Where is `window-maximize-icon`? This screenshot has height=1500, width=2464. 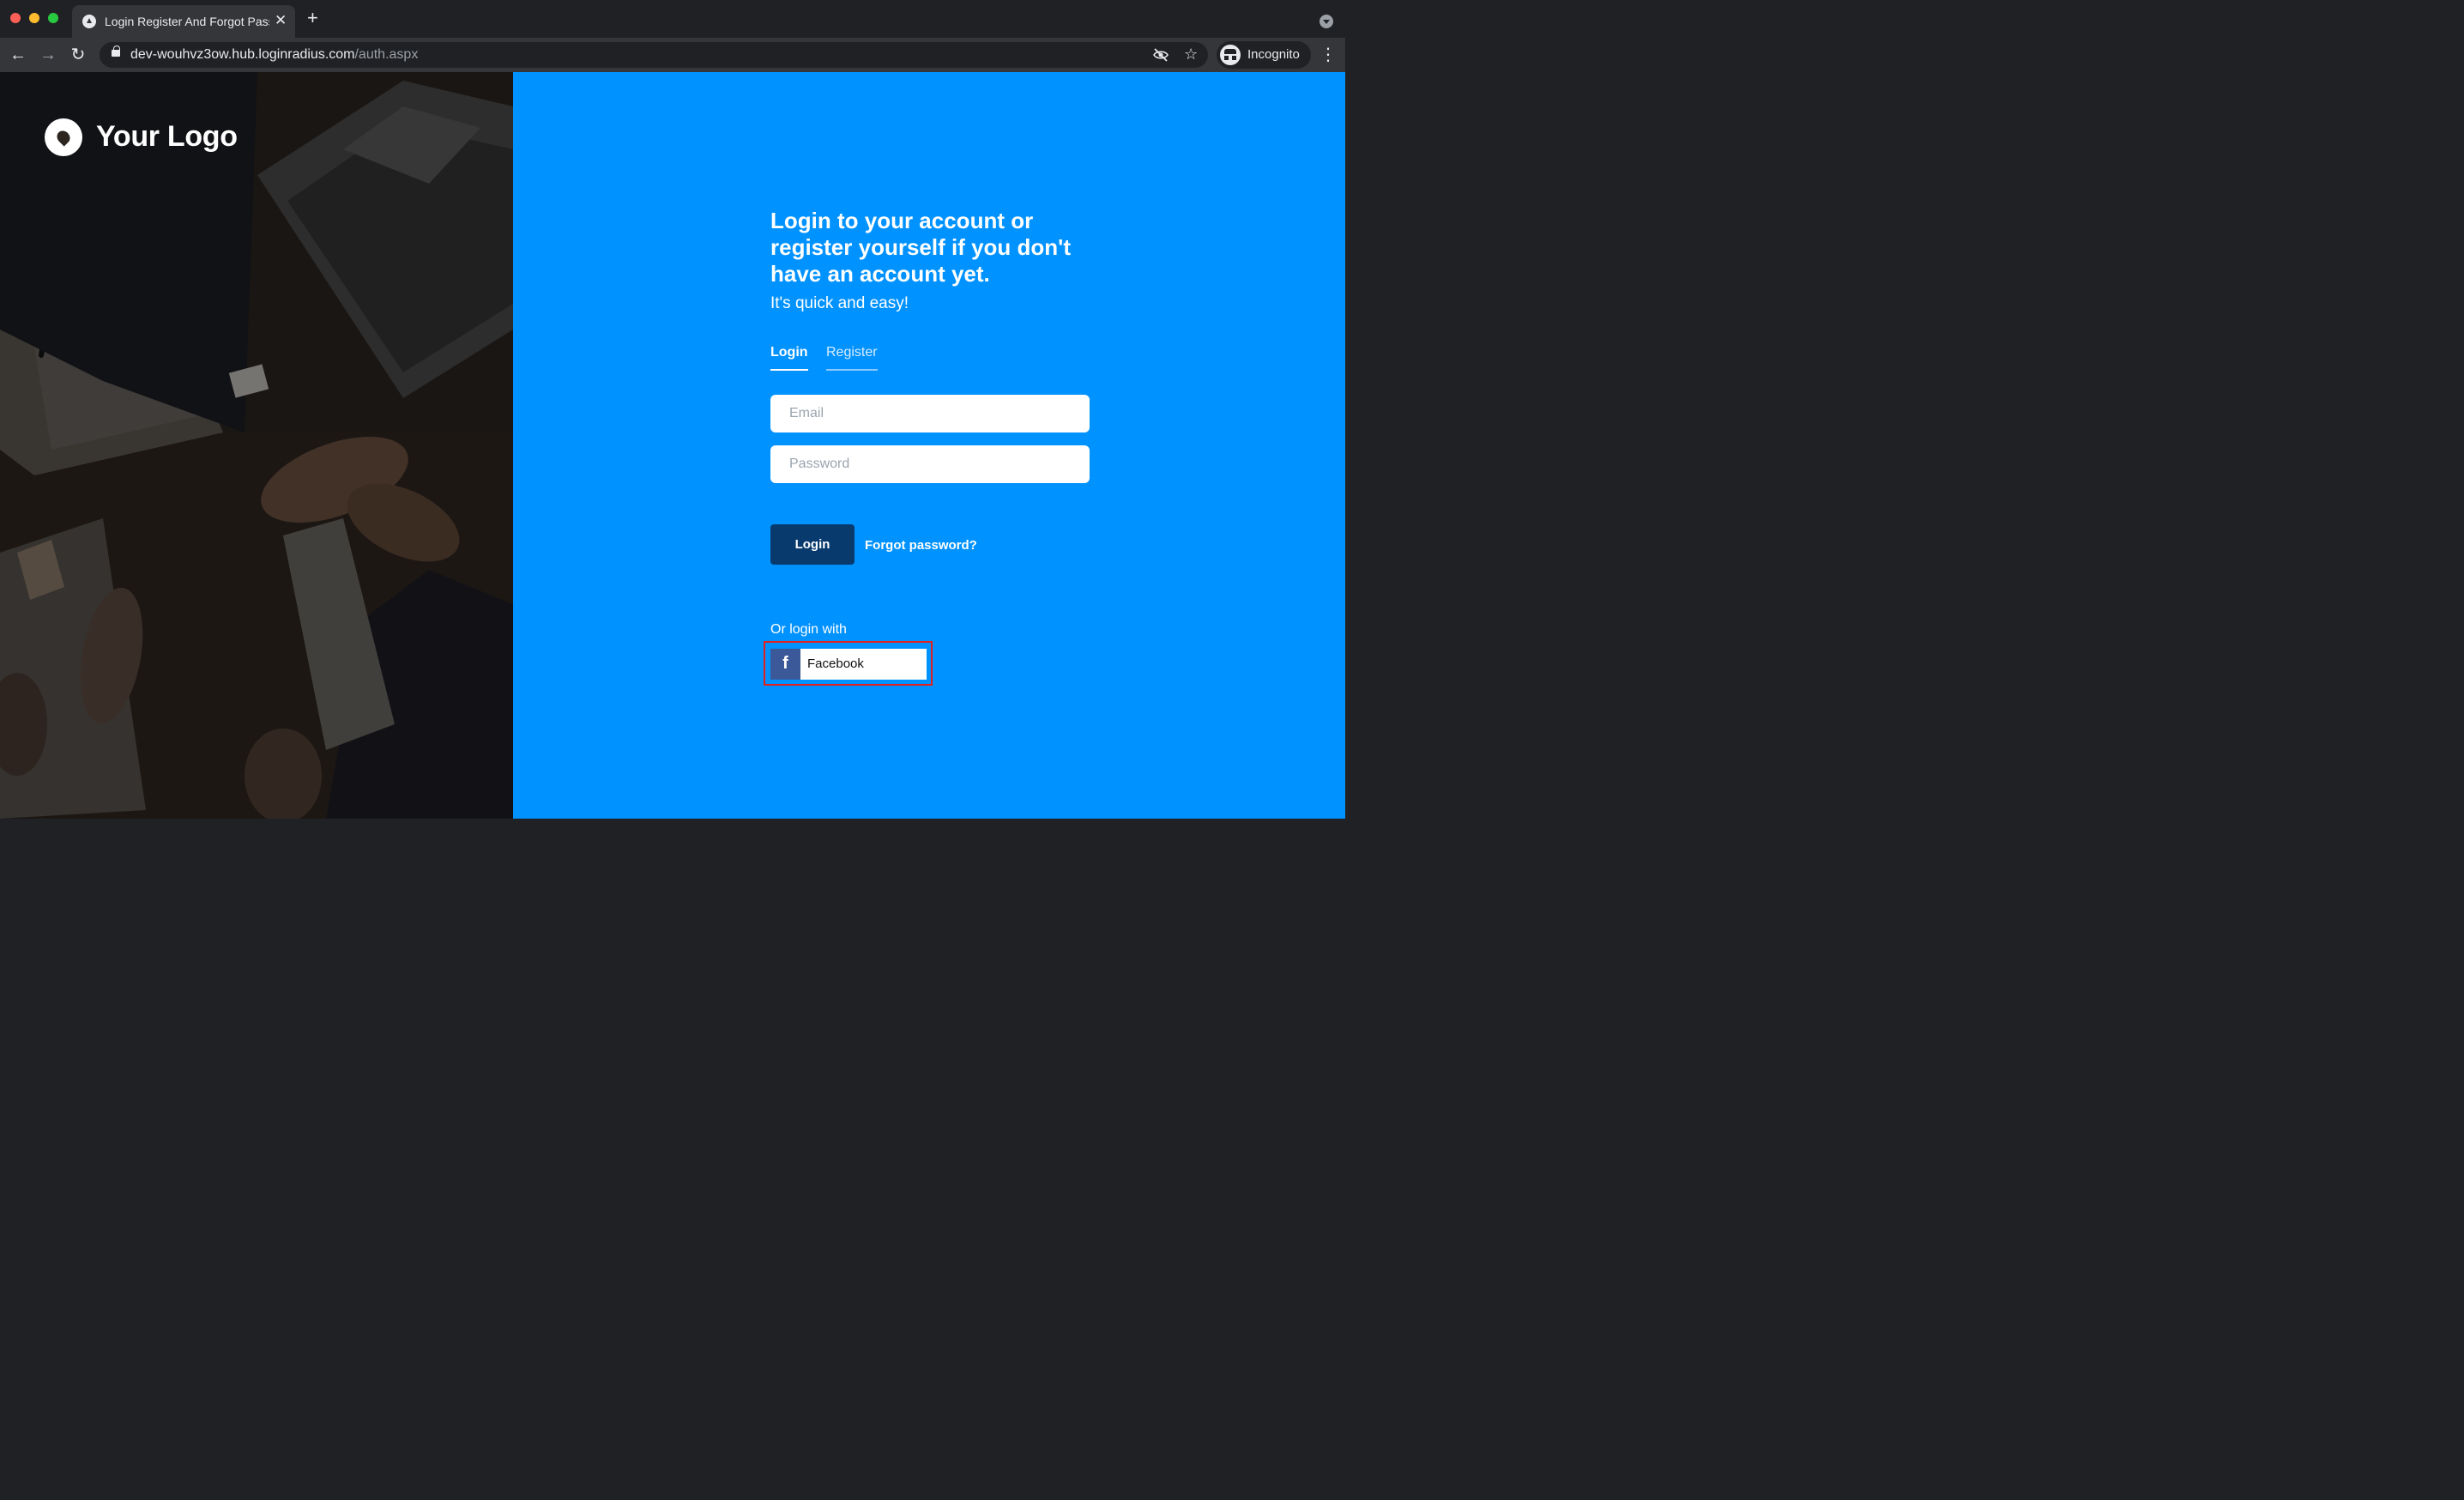
window-maximize-icon is located at coordinates (53, 18).